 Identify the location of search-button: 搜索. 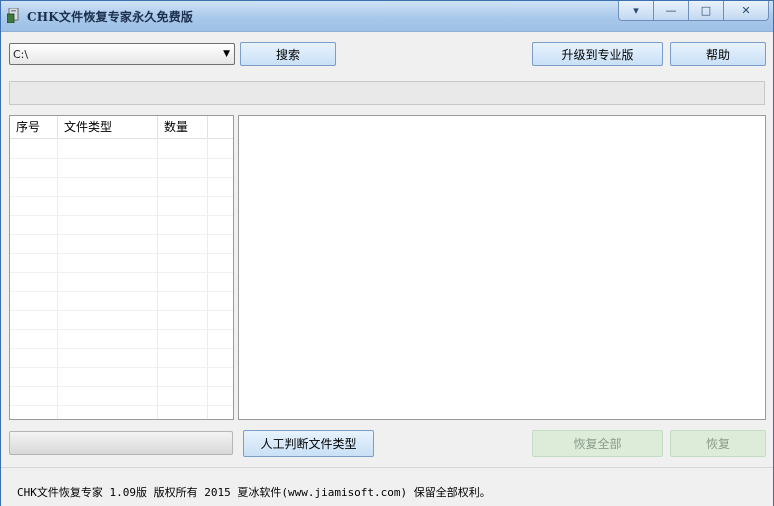
(288, 54).